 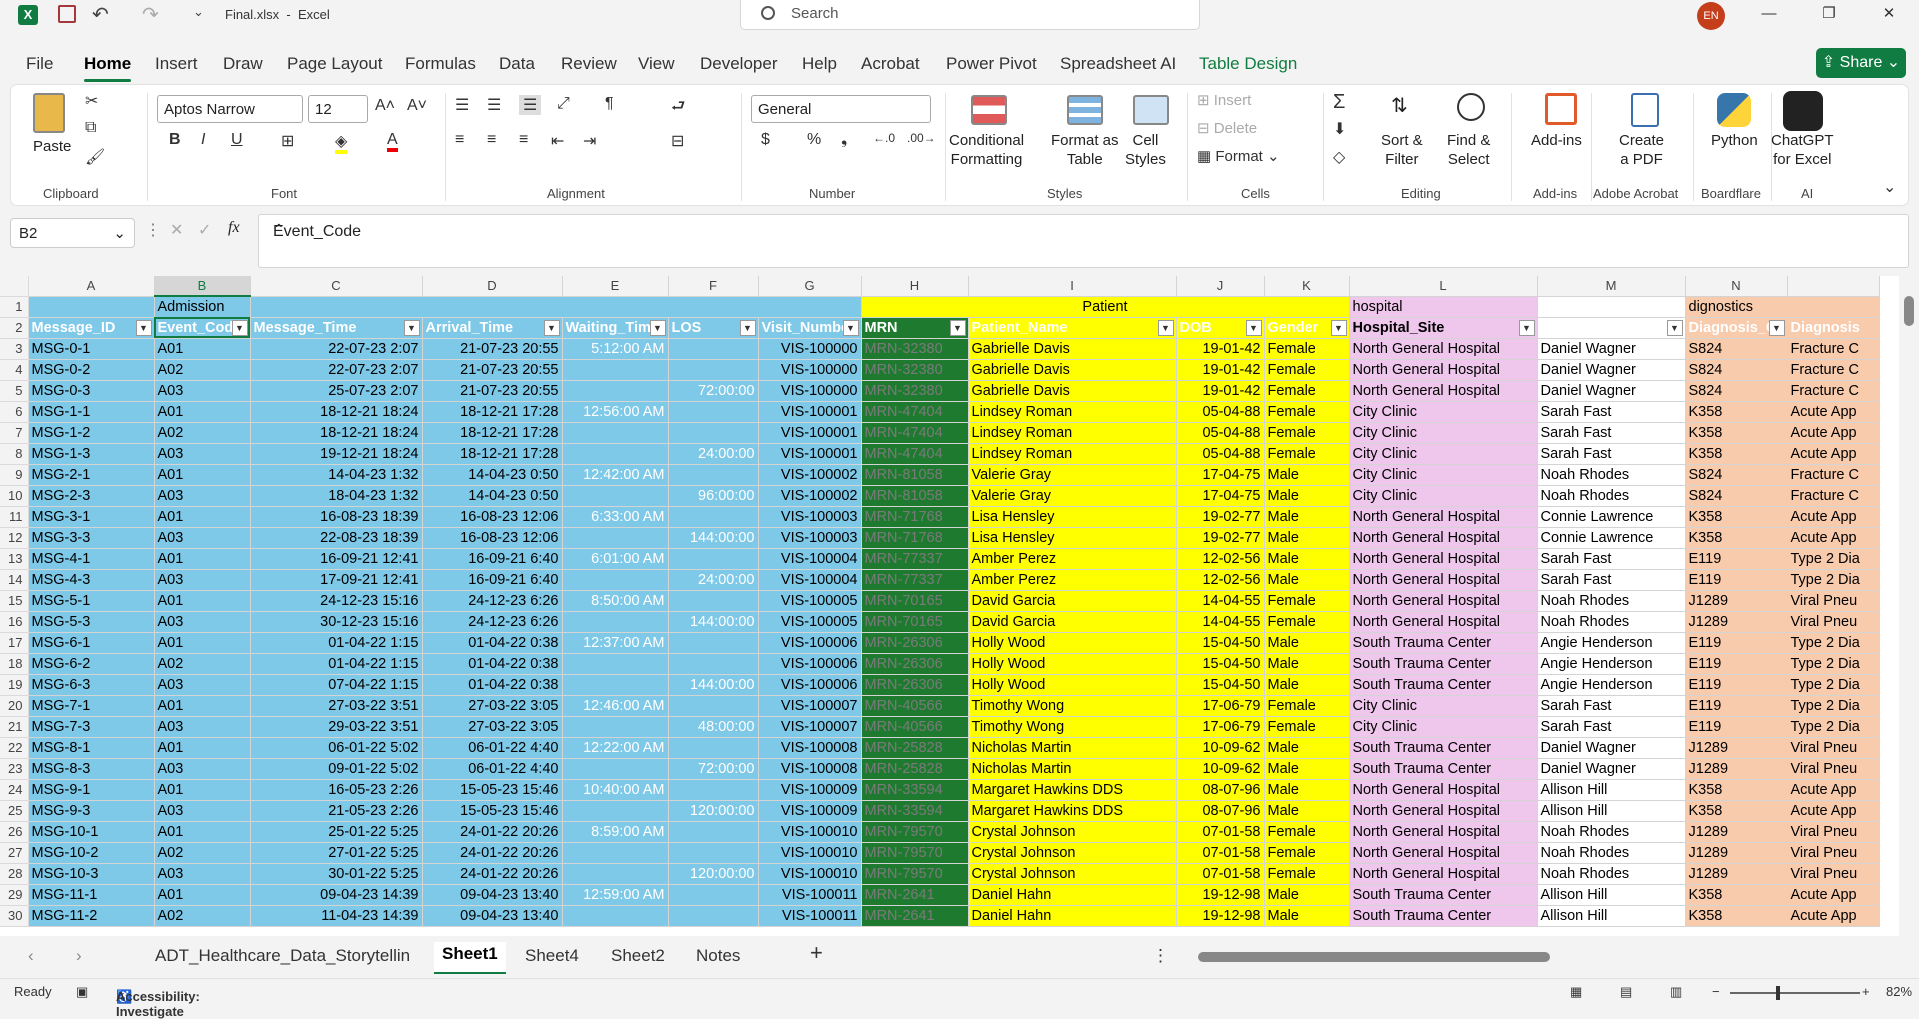 I want to click on cell: 06-01-22 4:40, so click(x=492, y=748).